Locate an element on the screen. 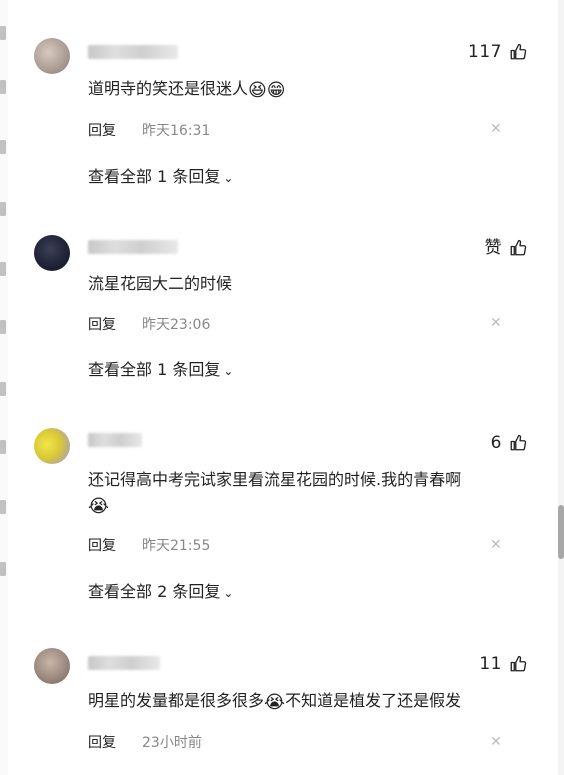 This screenshot has height=775, width=564. like-count: 11 is located at coordinates (490, 664).